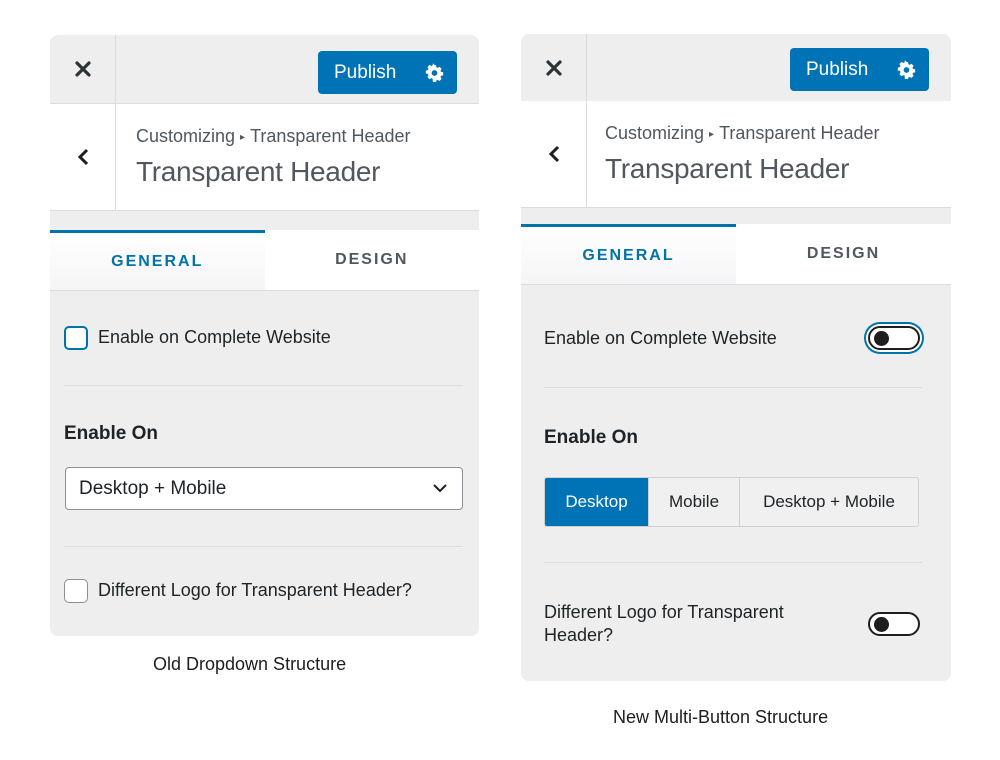 The width and height of the screenshot is (1000, 760). Describe the element at coordinates (153, 488) in the screenshot. I see `enable-on-selected-value: Desktop + Mobile` at that location.